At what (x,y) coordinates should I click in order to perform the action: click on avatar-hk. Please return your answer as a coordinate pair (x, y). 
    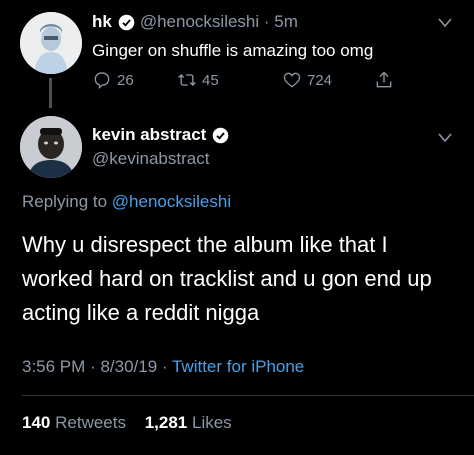
    Looking at the image, I should click on (51, 43).